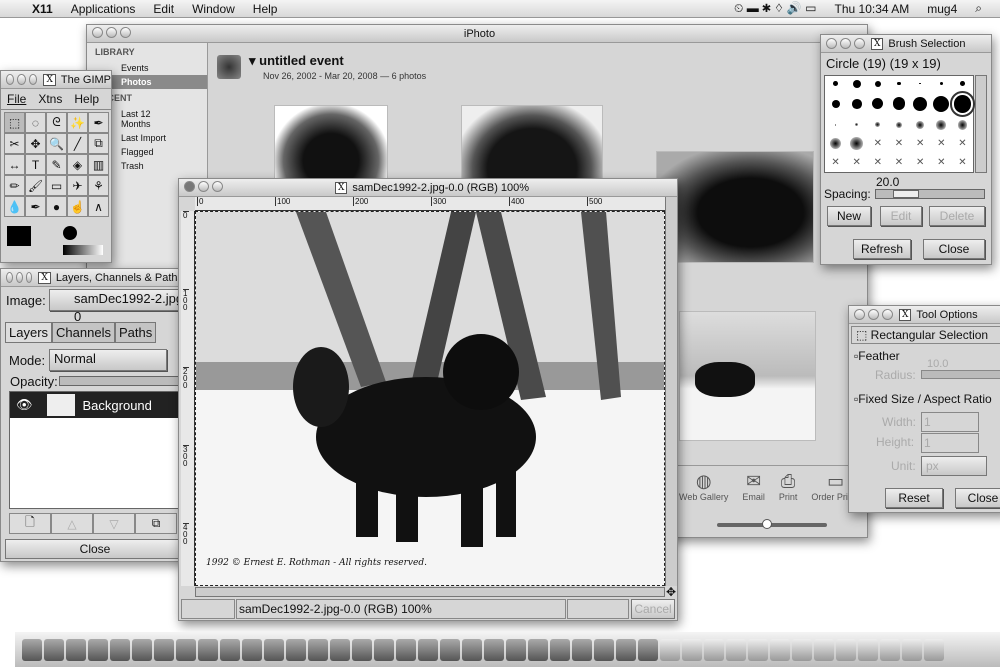  What do you see at coordinates (114, 523) in the screenshot?
I see `lower-layer-icon: ▽` at bounding box center [114, 523].